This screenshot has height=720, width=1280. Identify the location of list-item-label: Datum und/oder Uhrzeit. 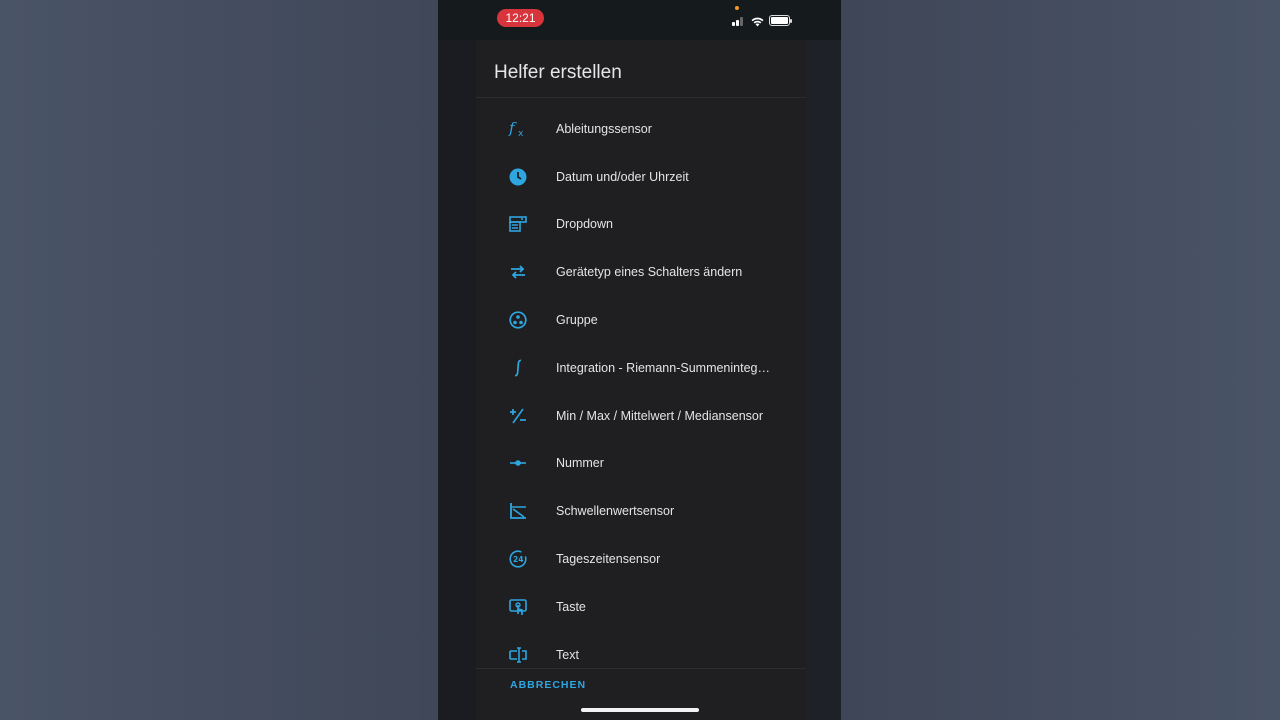
(622, 176).